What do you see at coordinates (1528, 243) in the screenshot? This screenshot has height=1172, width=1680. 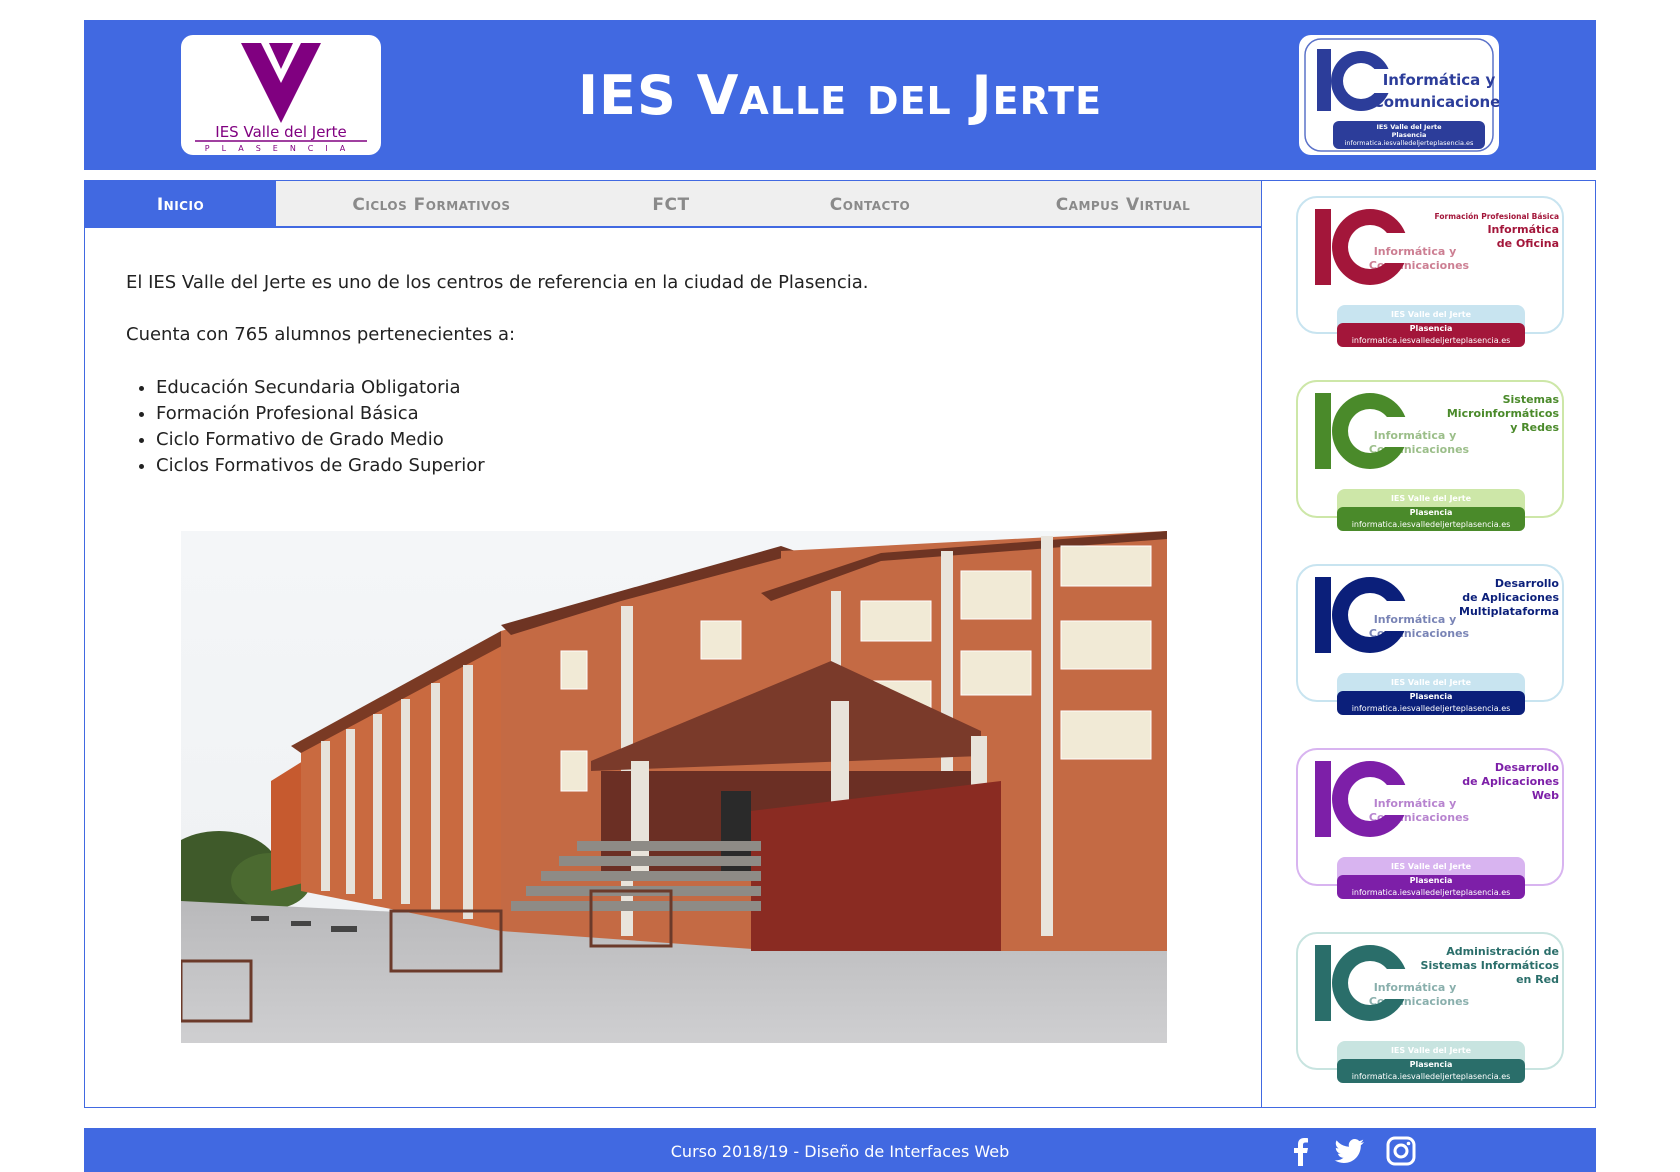 I see `card-title-line3: de Oficina` at bounding box center [1528, 243].